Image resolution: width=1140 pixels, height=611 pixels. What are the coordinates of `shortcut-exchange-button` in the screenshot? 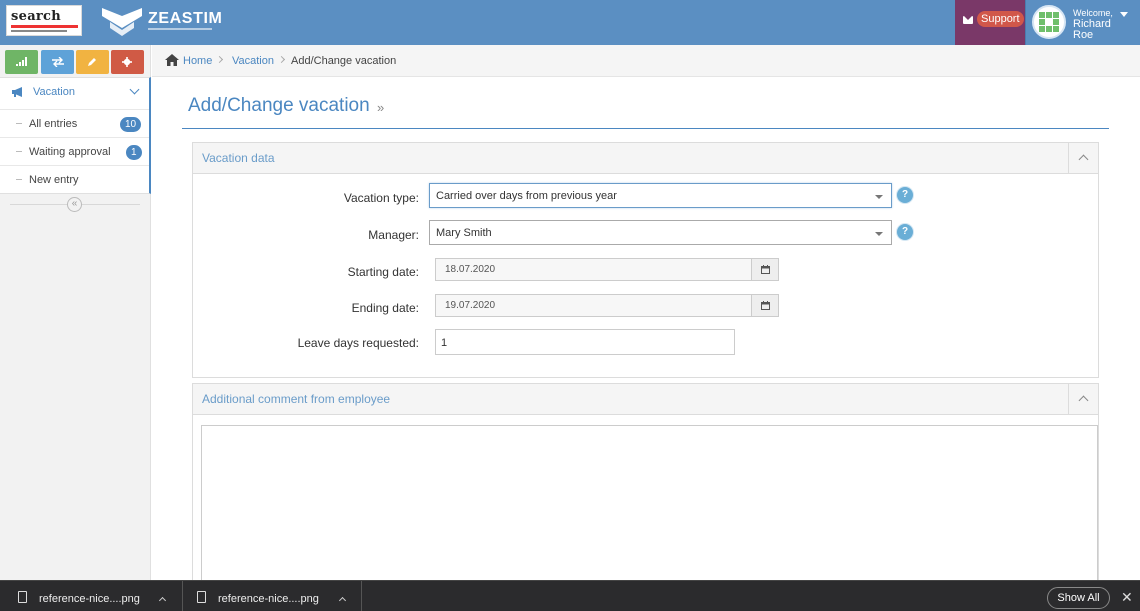 It's located at (57, 62).